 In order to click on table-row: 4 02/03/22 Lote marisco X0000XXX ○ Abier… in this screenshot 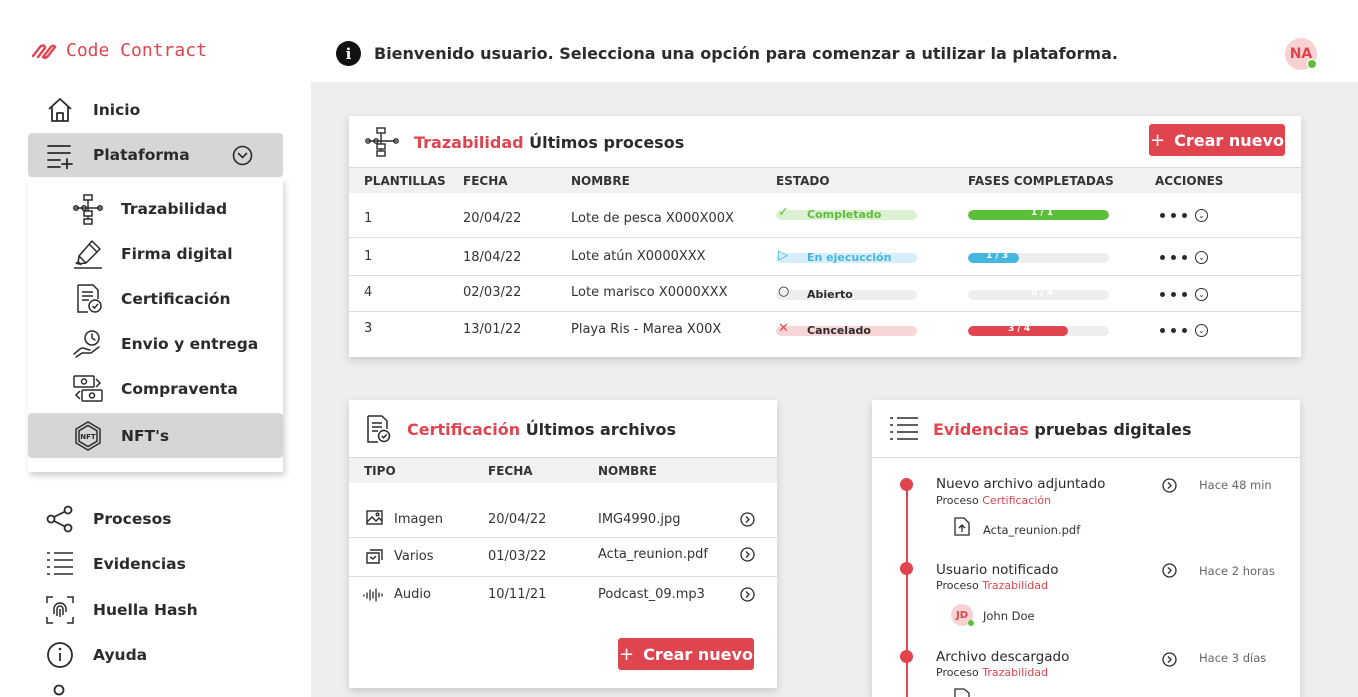, I will do `click(825, 294)`.